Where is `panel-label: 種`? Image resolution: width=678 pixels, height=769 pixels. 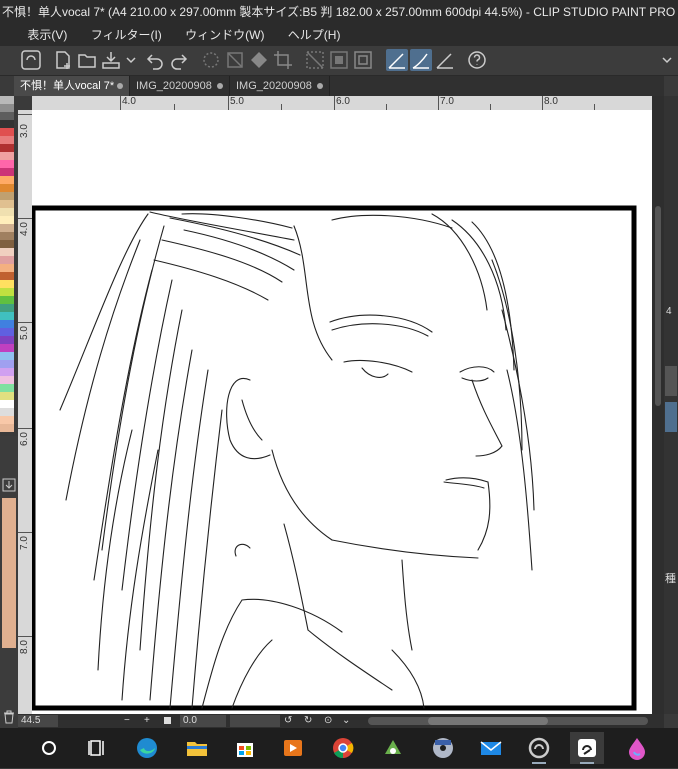 panel-label: 種 is located at coordinates (670, 579).